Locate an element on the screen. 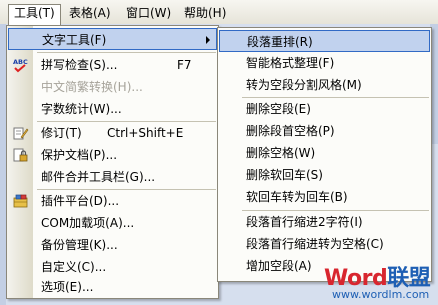 This screenshot has height=305, width=438. submenu-item-delete-empty-paragraphs: 删除空段(E) is located at coordinates (324, 109).